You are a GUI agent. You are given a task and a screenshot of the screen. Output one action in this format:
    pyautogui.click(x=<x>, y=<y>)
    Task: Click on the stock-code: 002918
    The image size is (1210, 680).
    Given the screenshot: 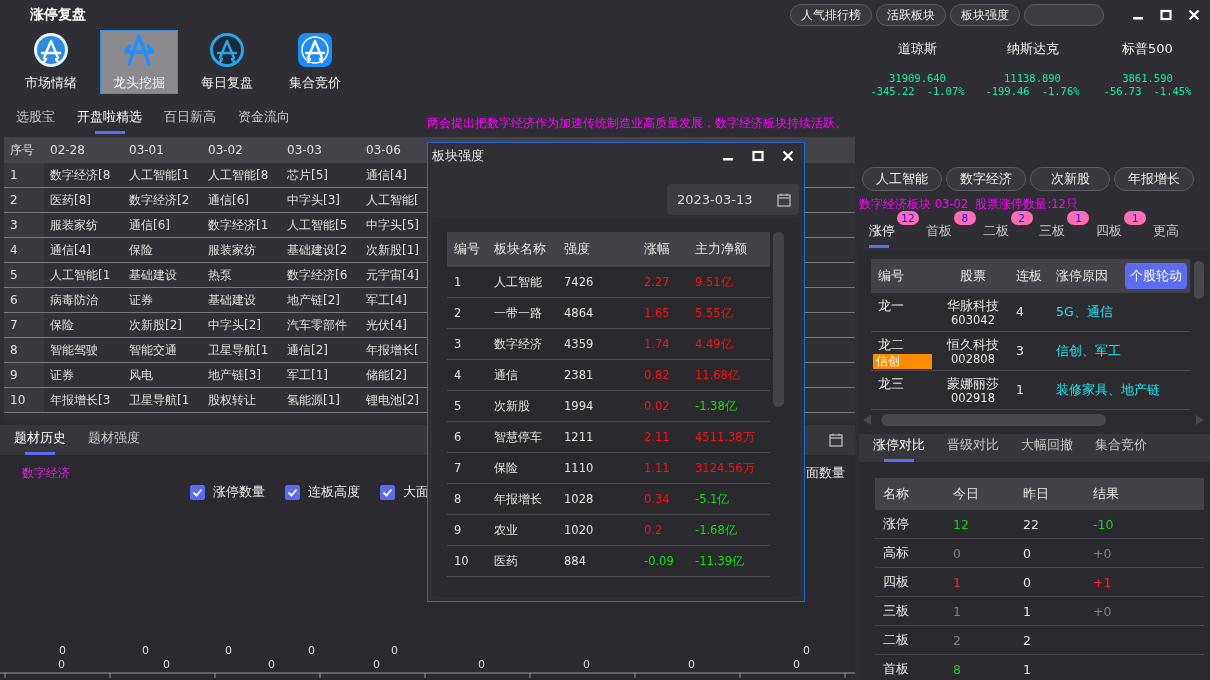 What is the action you would take?
    pyautogui.click(x=973, y=398)
    